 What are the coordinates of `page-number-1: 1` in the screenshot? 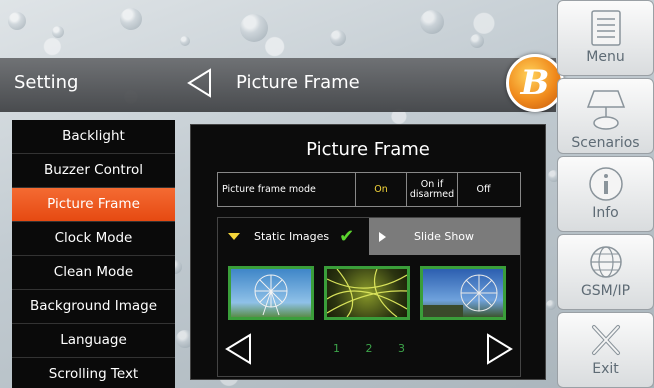 It's located at (336, 348).